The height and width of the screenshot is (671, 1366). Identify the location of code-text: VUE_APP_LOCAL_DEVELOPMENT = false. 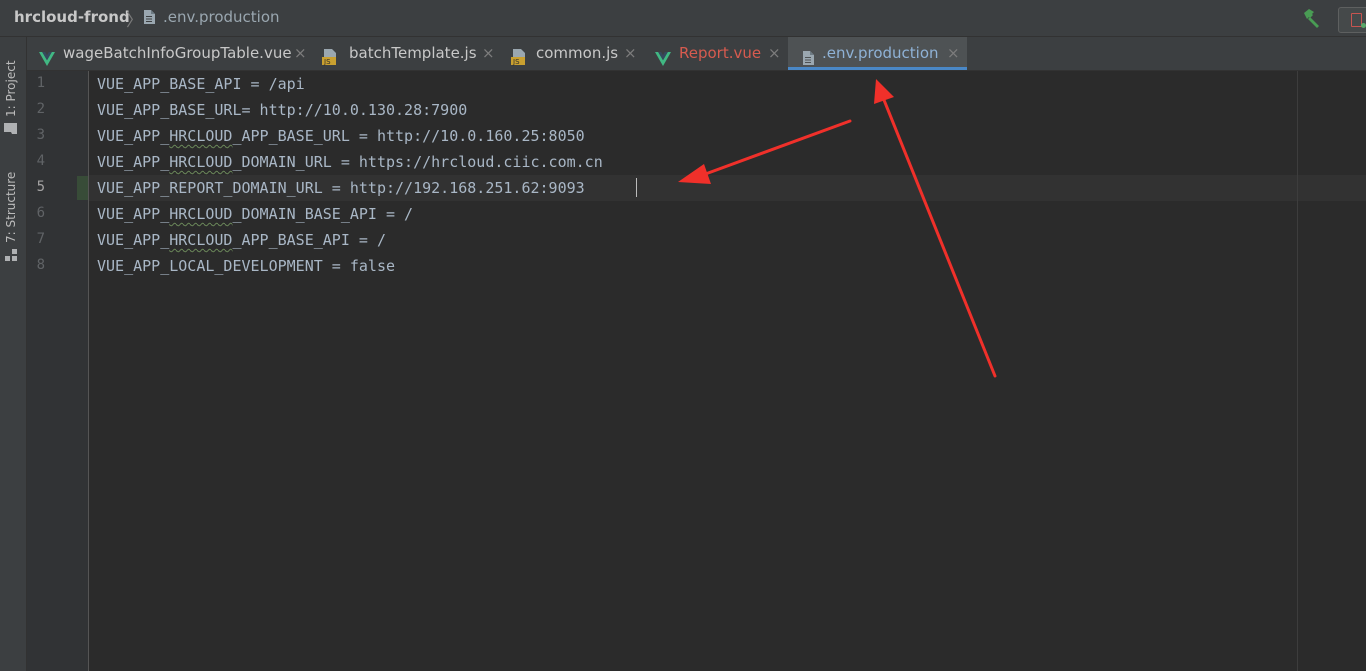
(246, 266).